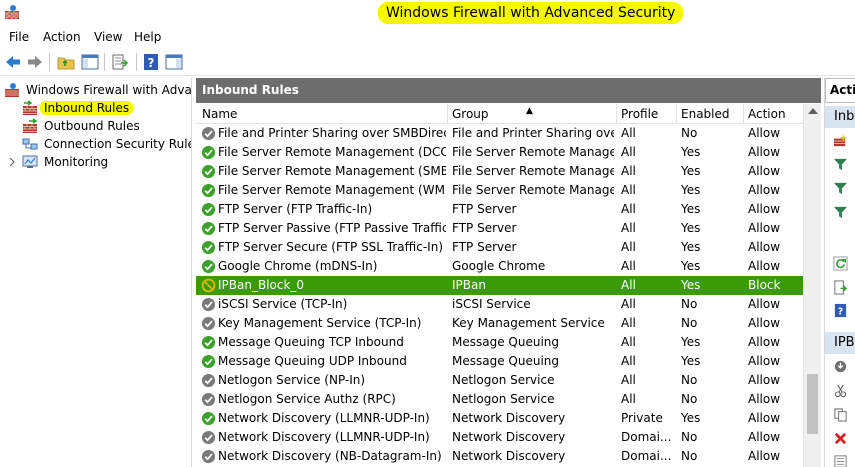 The image size is (855, 467). I want to click on cell-group: FTP Server, so click(484, 209).